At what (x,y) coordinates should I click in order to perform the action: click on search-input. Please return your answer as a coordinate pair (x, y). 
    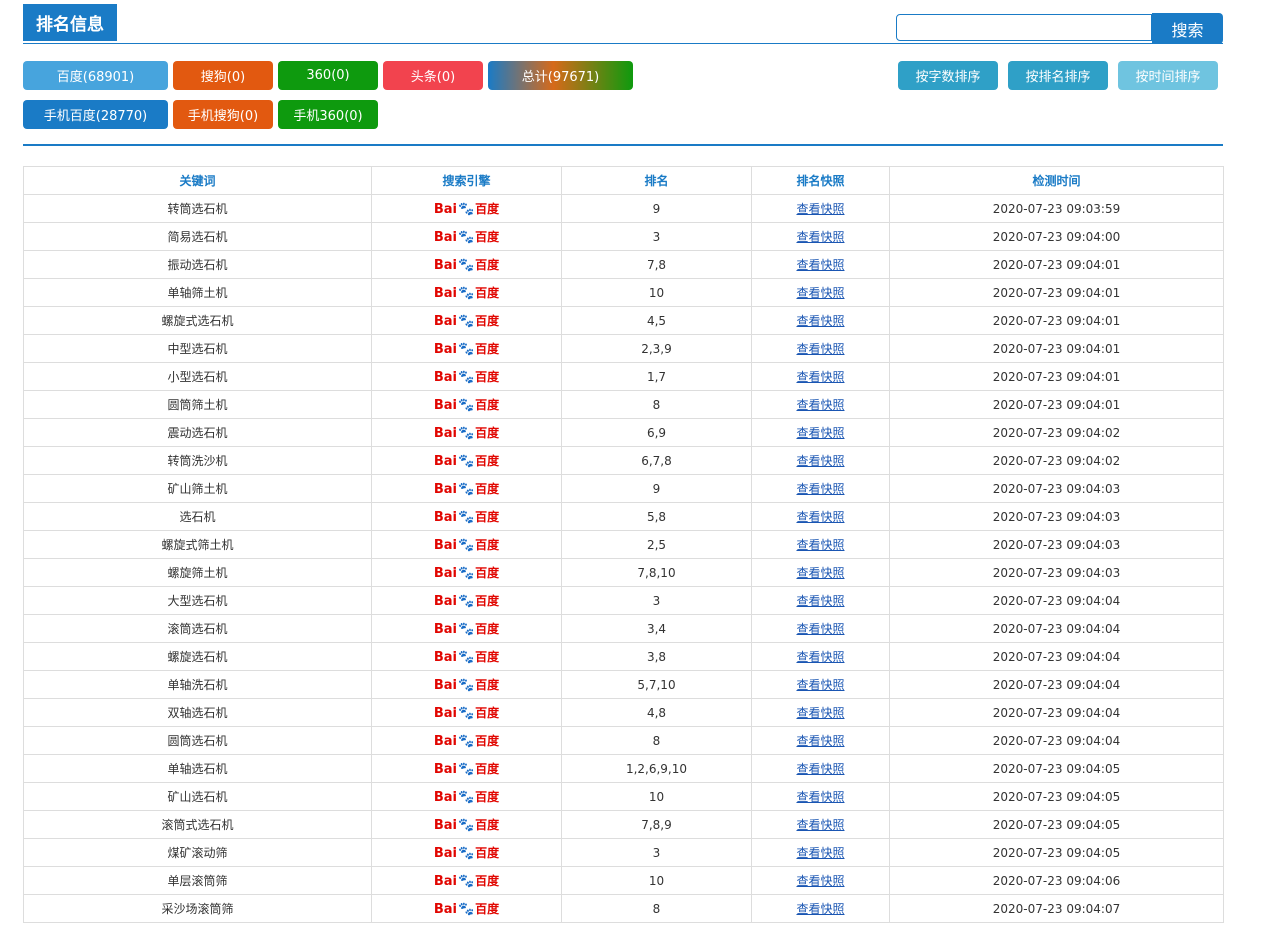
    Looking at the image, I should click on (1024, 27).